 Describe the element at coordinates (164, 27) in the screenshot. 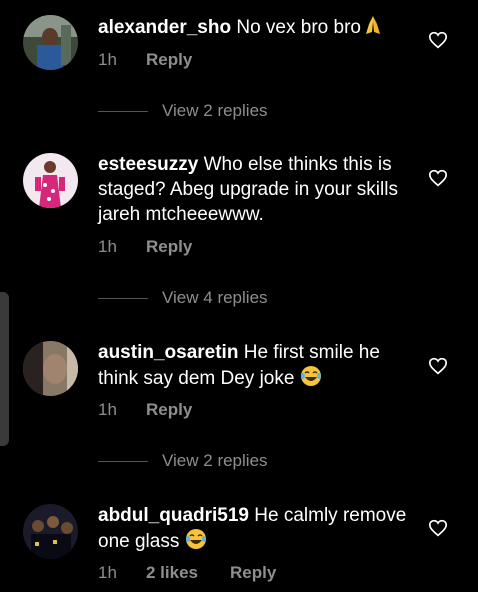

I see `comment-username: alexander_sho` at that location.